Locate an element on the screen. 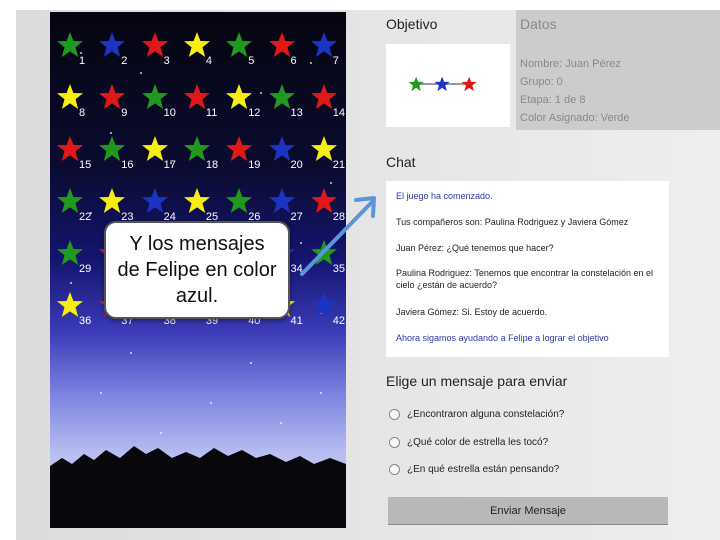 The width and height of the screenshot is (720, 540). star-number: 27 is located at coordinates (296, 217).